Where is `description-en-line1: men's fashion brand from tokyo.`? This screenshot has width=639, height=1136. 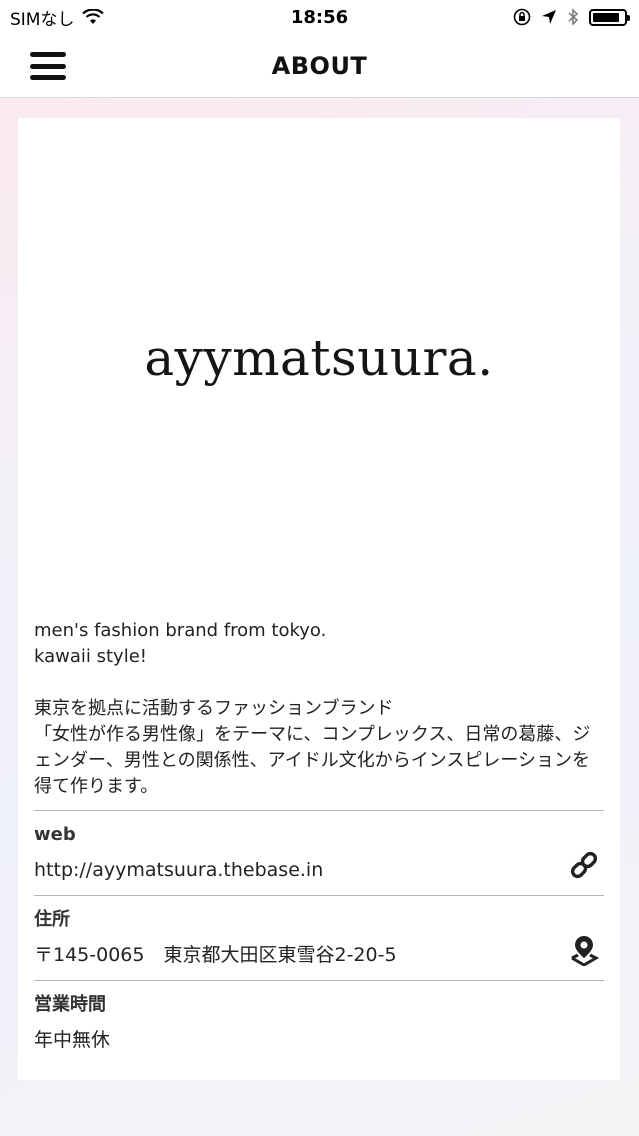 description-en-line1: men's fashion brand from tokyo. is located at coordinates (180, 630).